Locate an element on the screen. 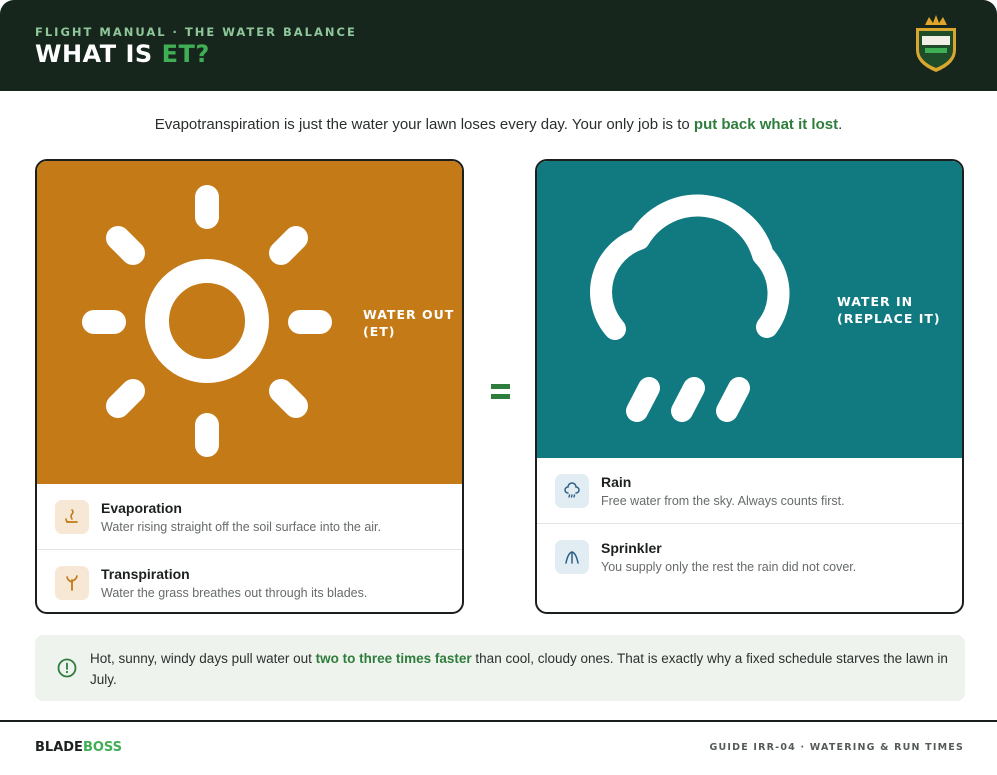  evaporation-icon is located at coordinates (72, 517).